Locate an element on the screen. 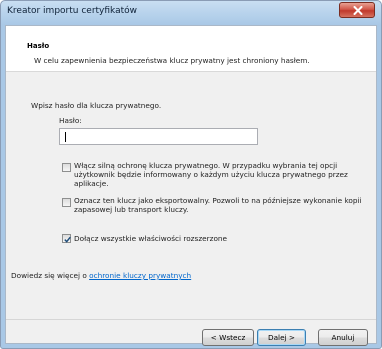 This screenshot has width=382, height=349. extended-properties-label: Dołącz wszystkie właściwości rozszerzone is located at coordinates (150, 238).